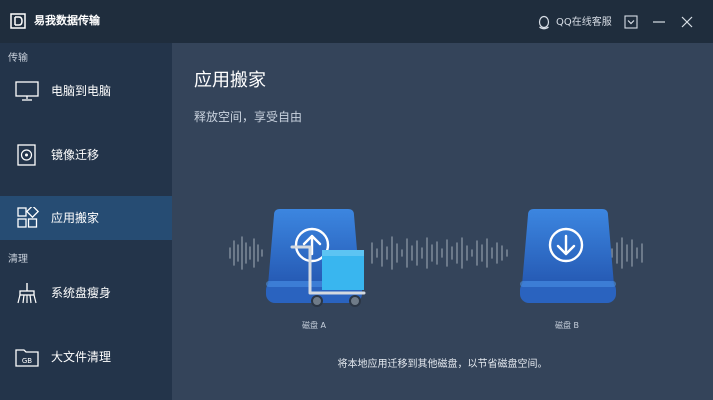 This screenshot has width=713, height=400. Describe the element at coordinates (18, 21) in the screenshot. I see `app-logo-icon` at that location.